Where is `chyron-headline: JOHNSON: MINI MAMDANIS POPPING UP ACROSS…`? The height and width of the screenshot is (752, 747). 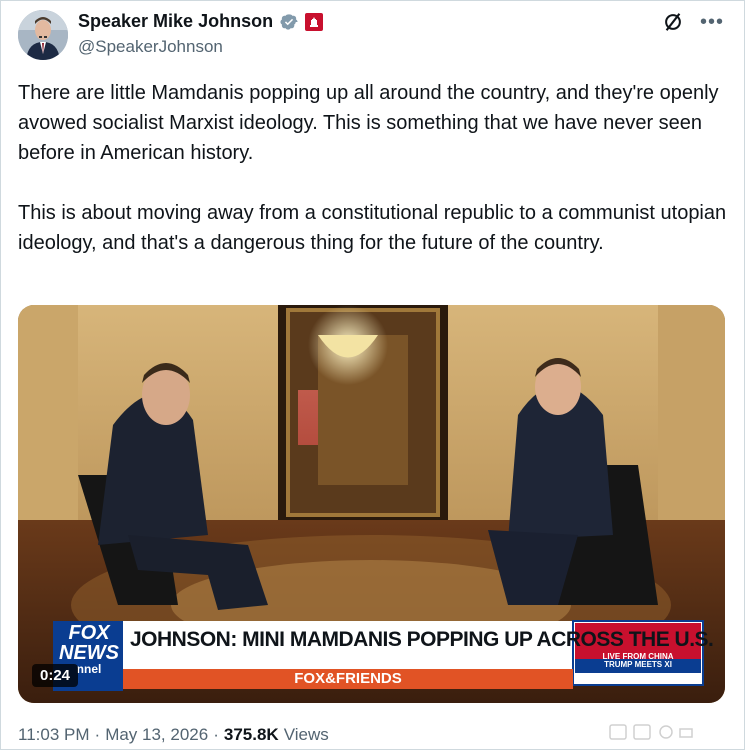 chyron-headline: JOHNSON: MINI MAMDANIS POPPING UP ACROSS… is located at coordinates (422, 639).